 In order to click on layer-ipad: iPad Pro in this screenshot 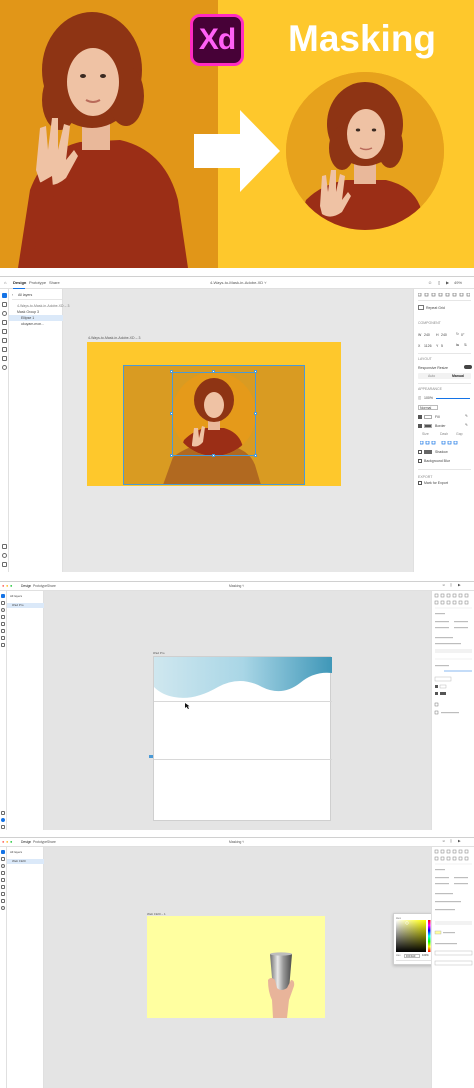, I will do `click(18, 605)`.